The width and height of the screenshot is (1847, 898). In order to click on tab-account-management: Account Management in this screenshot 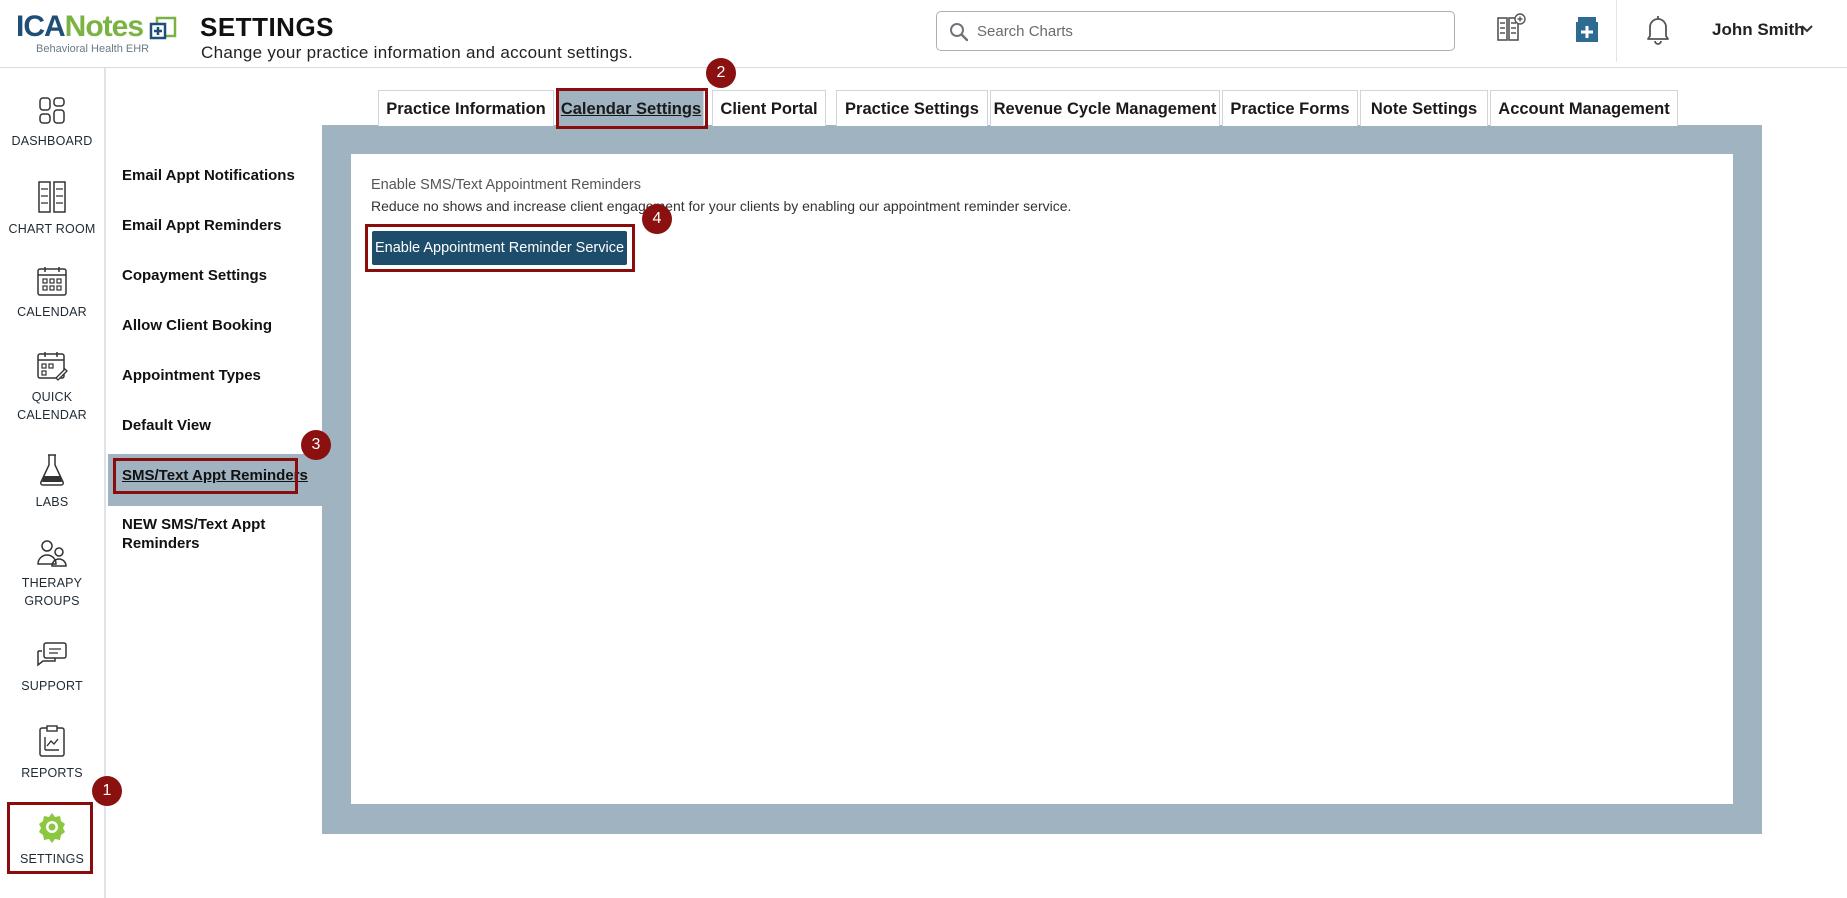, I will do `click(1584, 108)`.